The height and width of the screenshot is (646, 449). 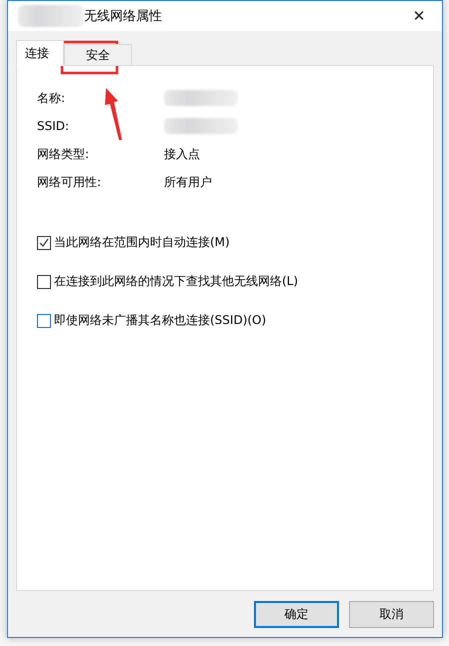 What do you see at coordinates (51, 16) in the screenshot?
I see `redaction-blur` at bounding box center [51, 16].